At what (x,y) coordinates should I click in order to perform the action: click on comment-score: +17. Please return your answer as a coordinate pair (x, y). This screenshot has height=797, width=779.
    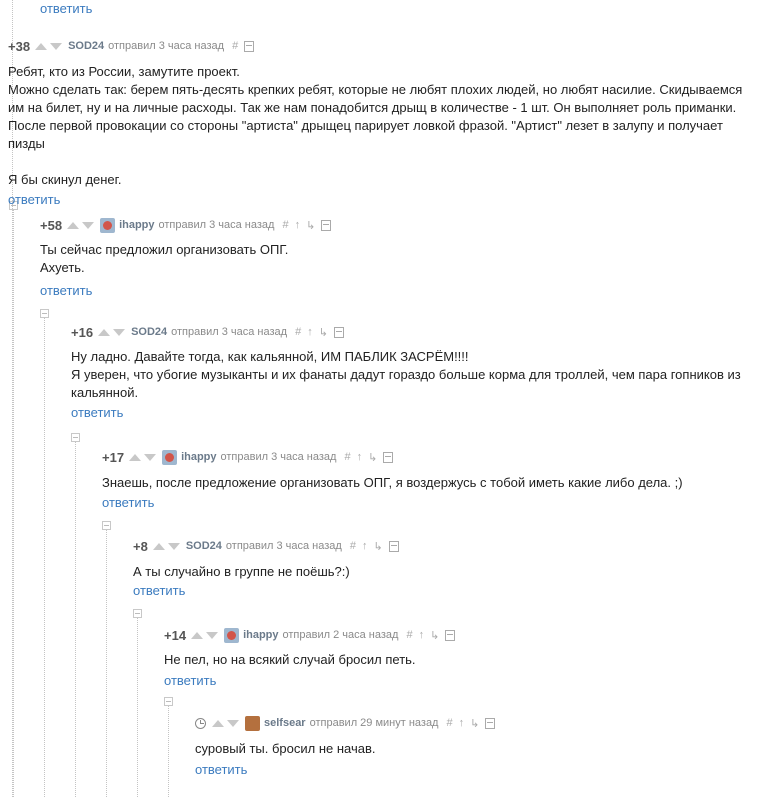
    Looking at the image, I should click on (113, 457).